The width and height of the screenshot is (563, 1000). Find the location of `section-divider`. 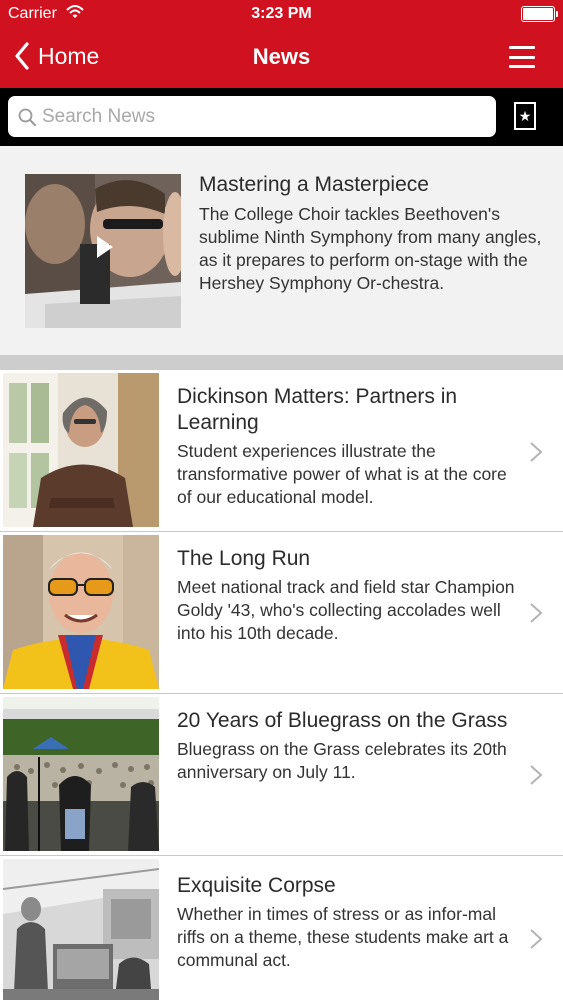

section-divider is located at coordinates (281, 362).